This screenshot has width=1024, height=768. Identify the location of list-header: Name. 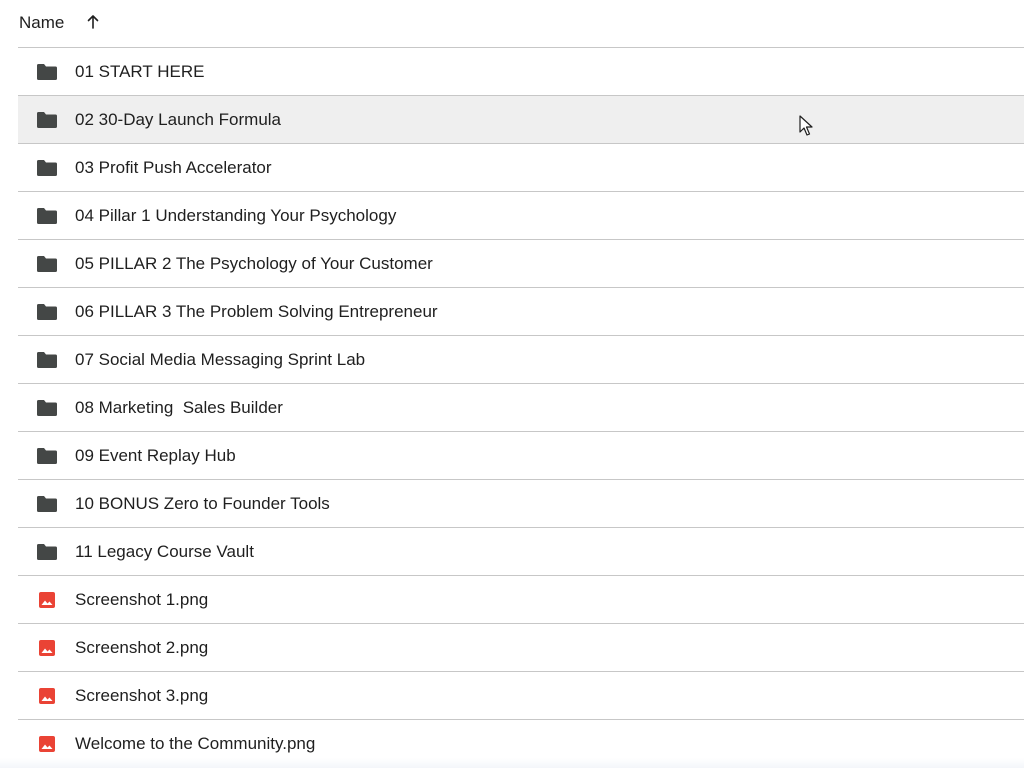
(521, 24).